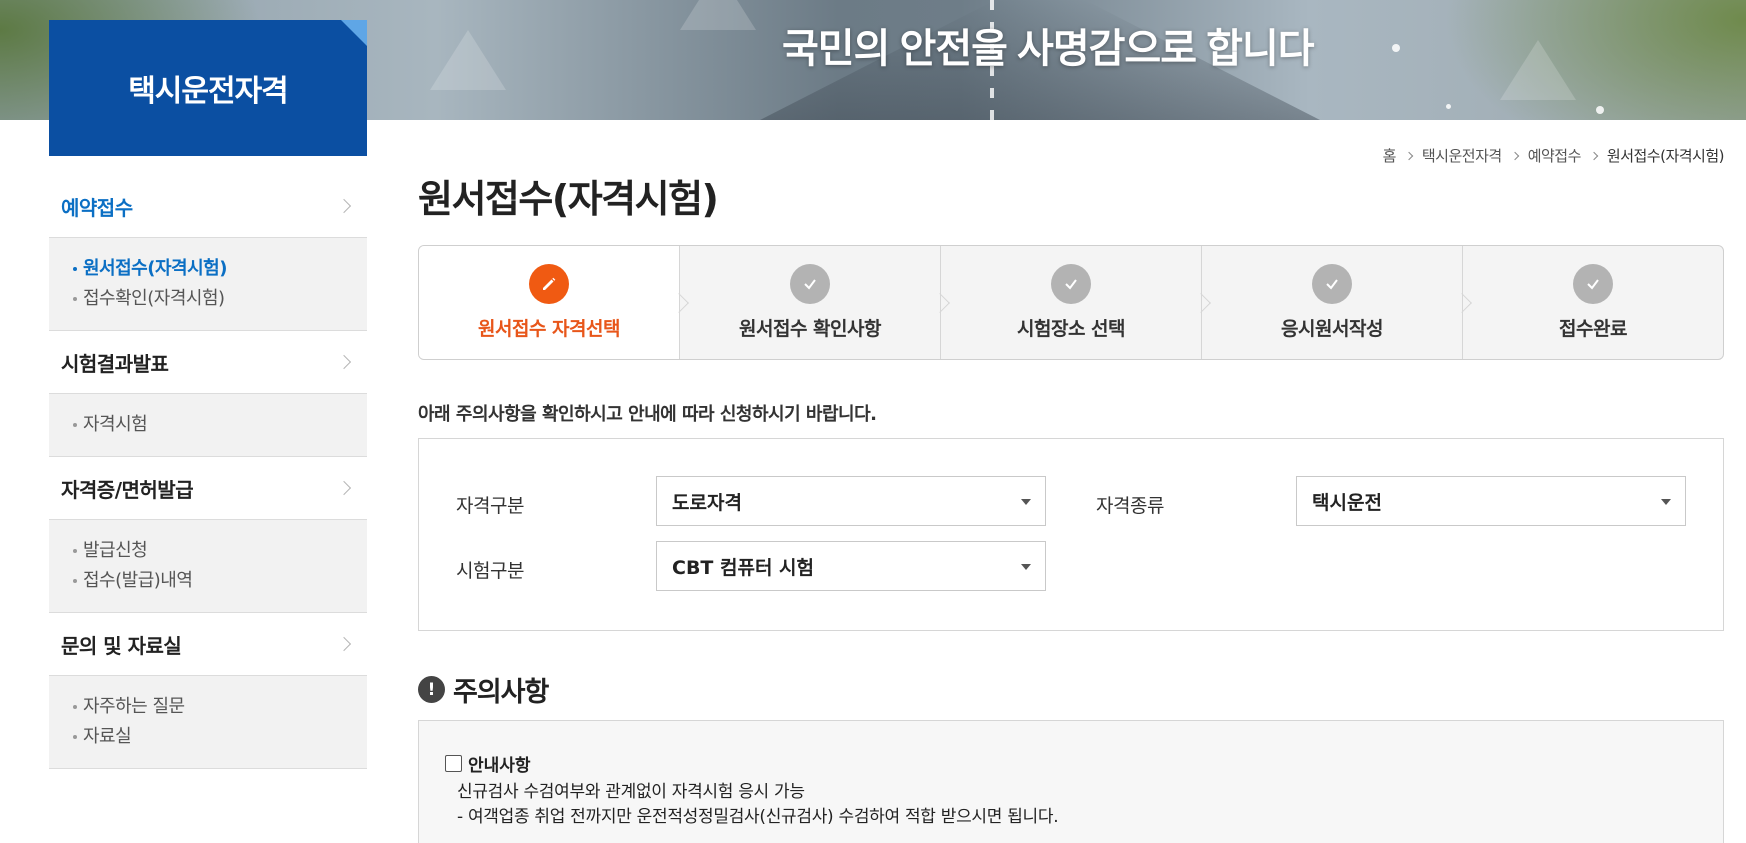  I want to click on nav-submenu-license: 발급신청 접수(발급)내역, so click(208, 566).